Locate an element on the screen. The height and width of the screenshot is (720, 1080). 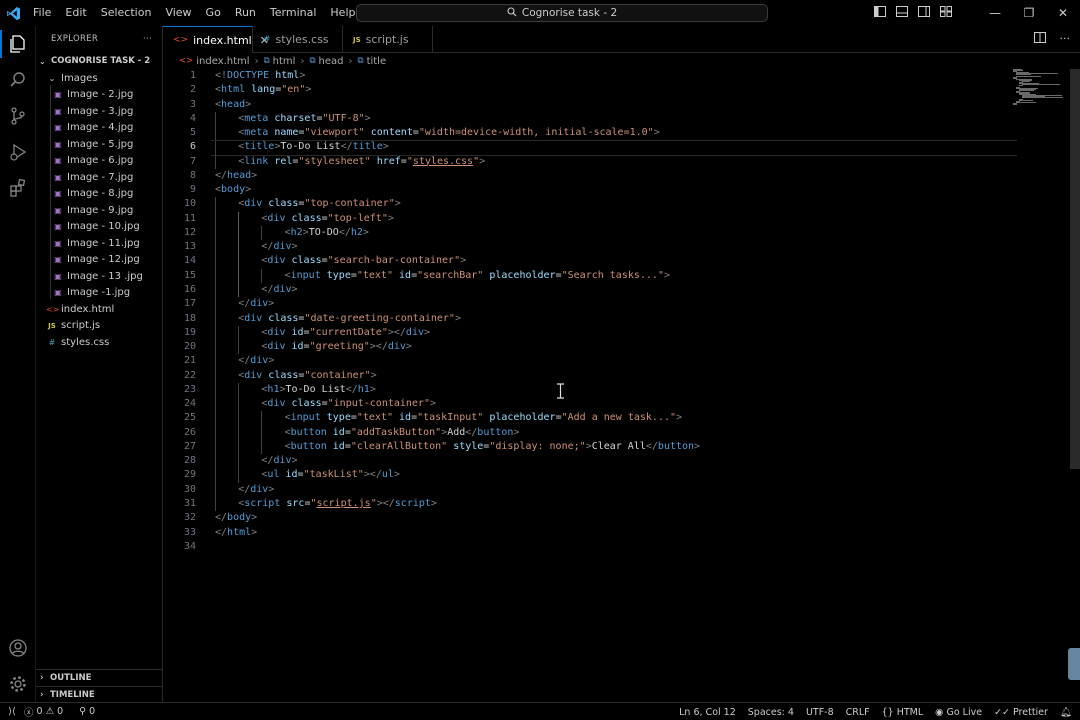
code-line: 16 </div> is located at coordinates (588, 290).